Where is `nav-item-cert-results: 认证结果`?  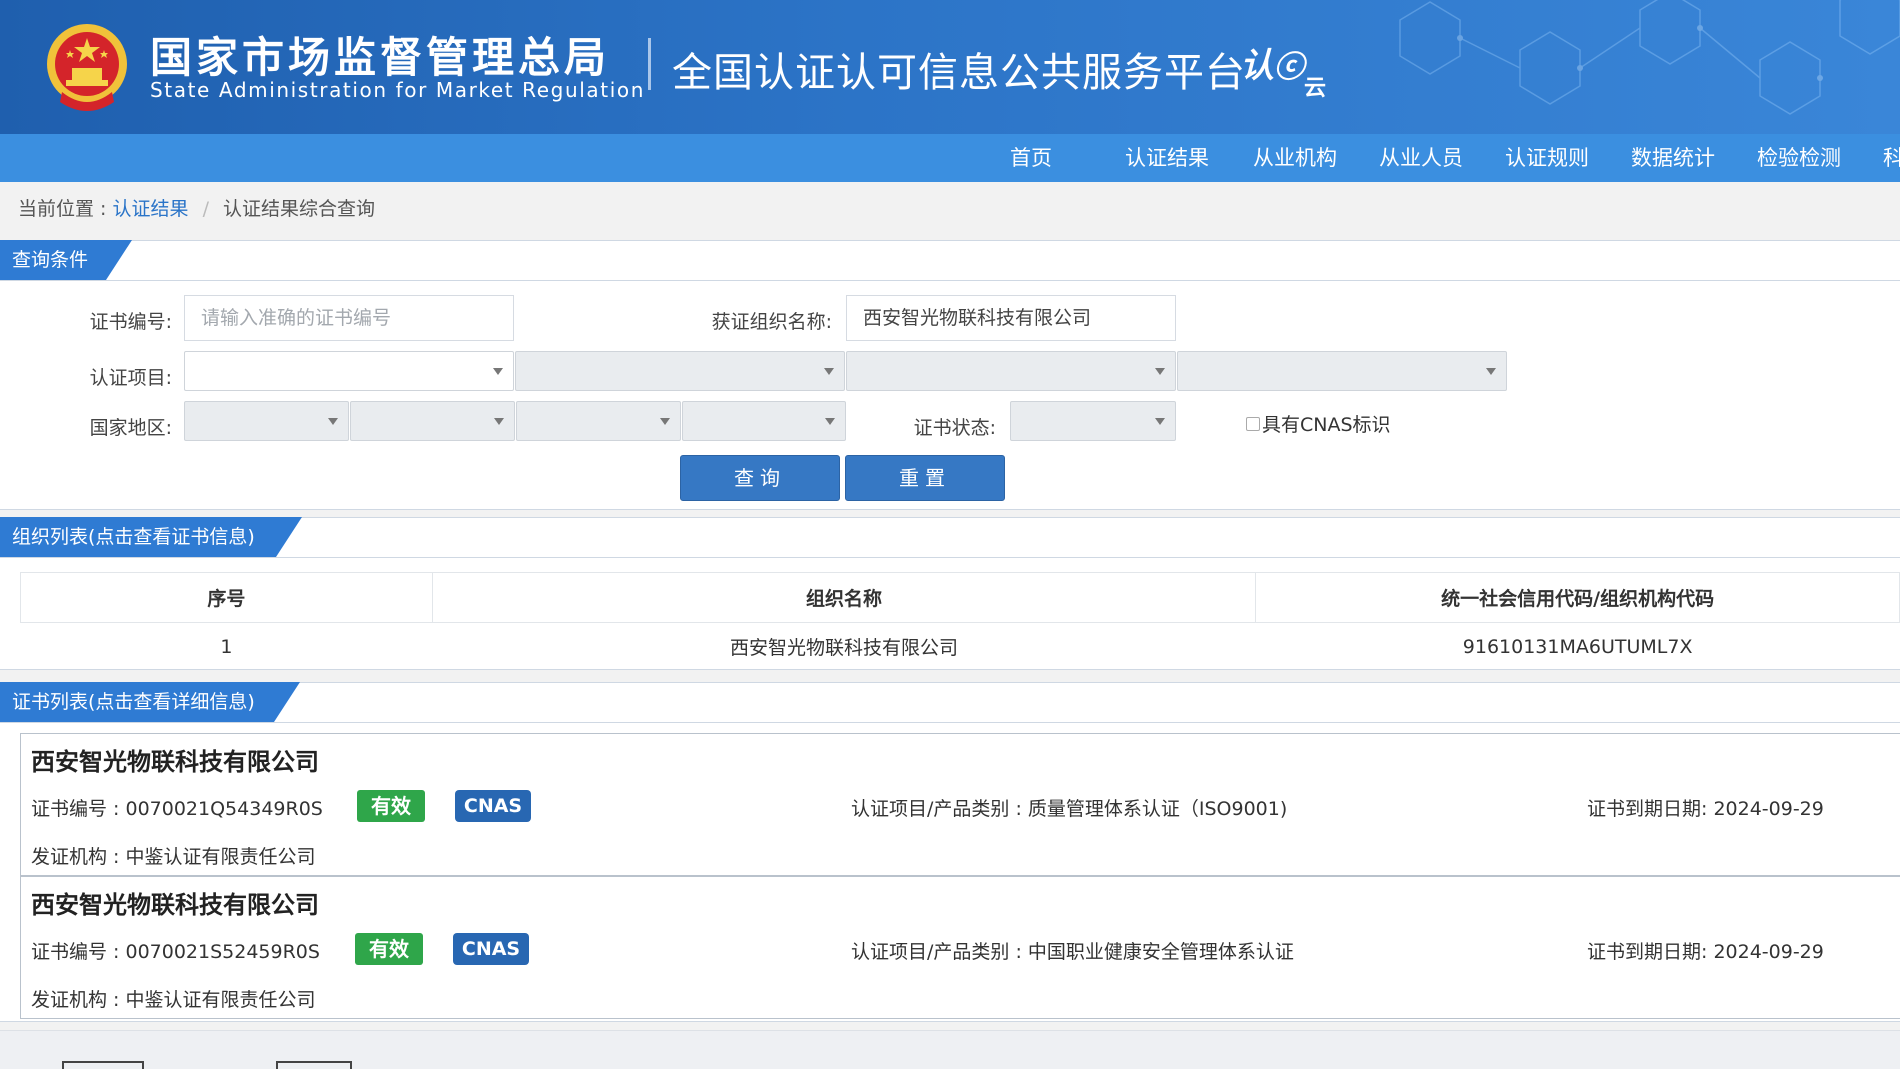 nav-item-cert-results: 认证结果 is located at coordinates (1189, 158).